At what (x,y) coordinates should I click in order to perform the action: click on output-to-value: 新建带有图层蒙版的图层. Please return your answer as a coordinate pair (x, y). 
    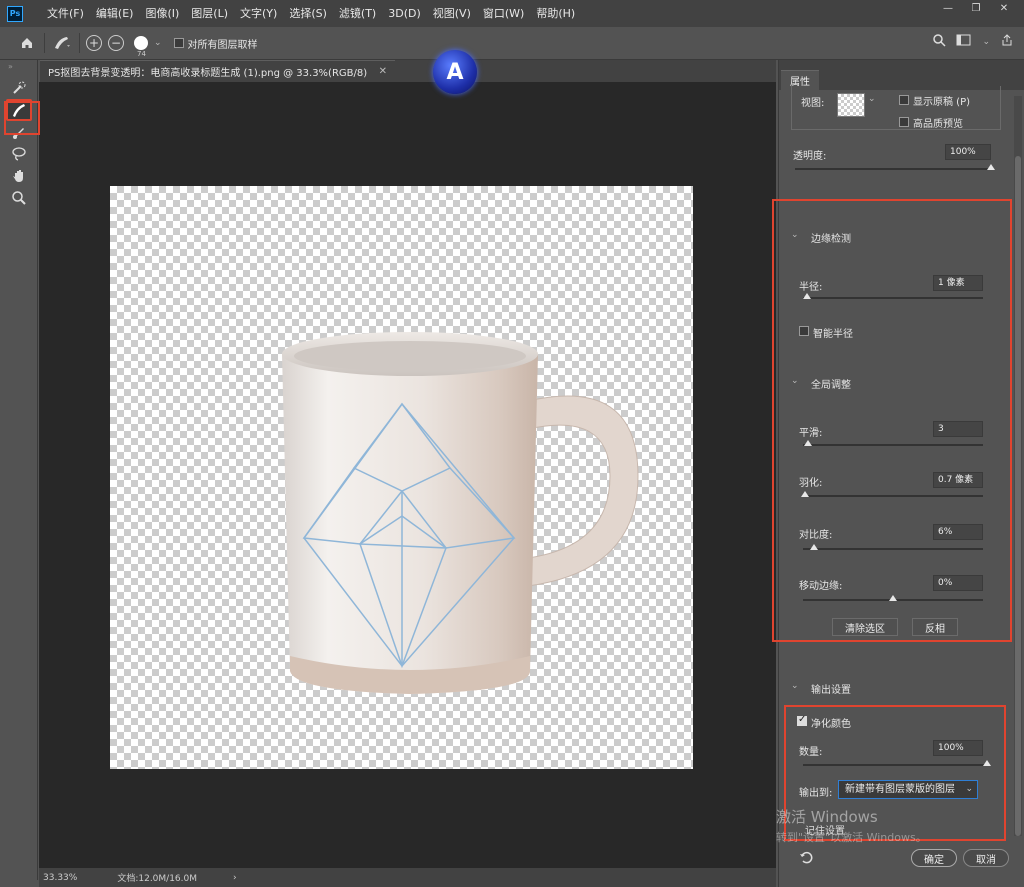
    Looking at the image, I should click on (900, 789).